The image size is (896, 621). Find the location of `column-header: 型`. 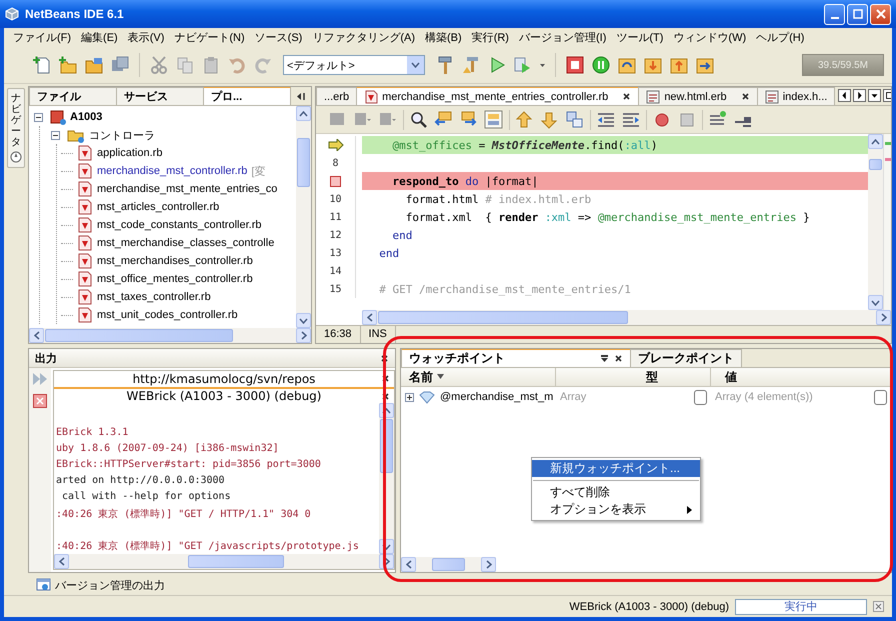

column-header: 型 is located at coordinates (633, 377).